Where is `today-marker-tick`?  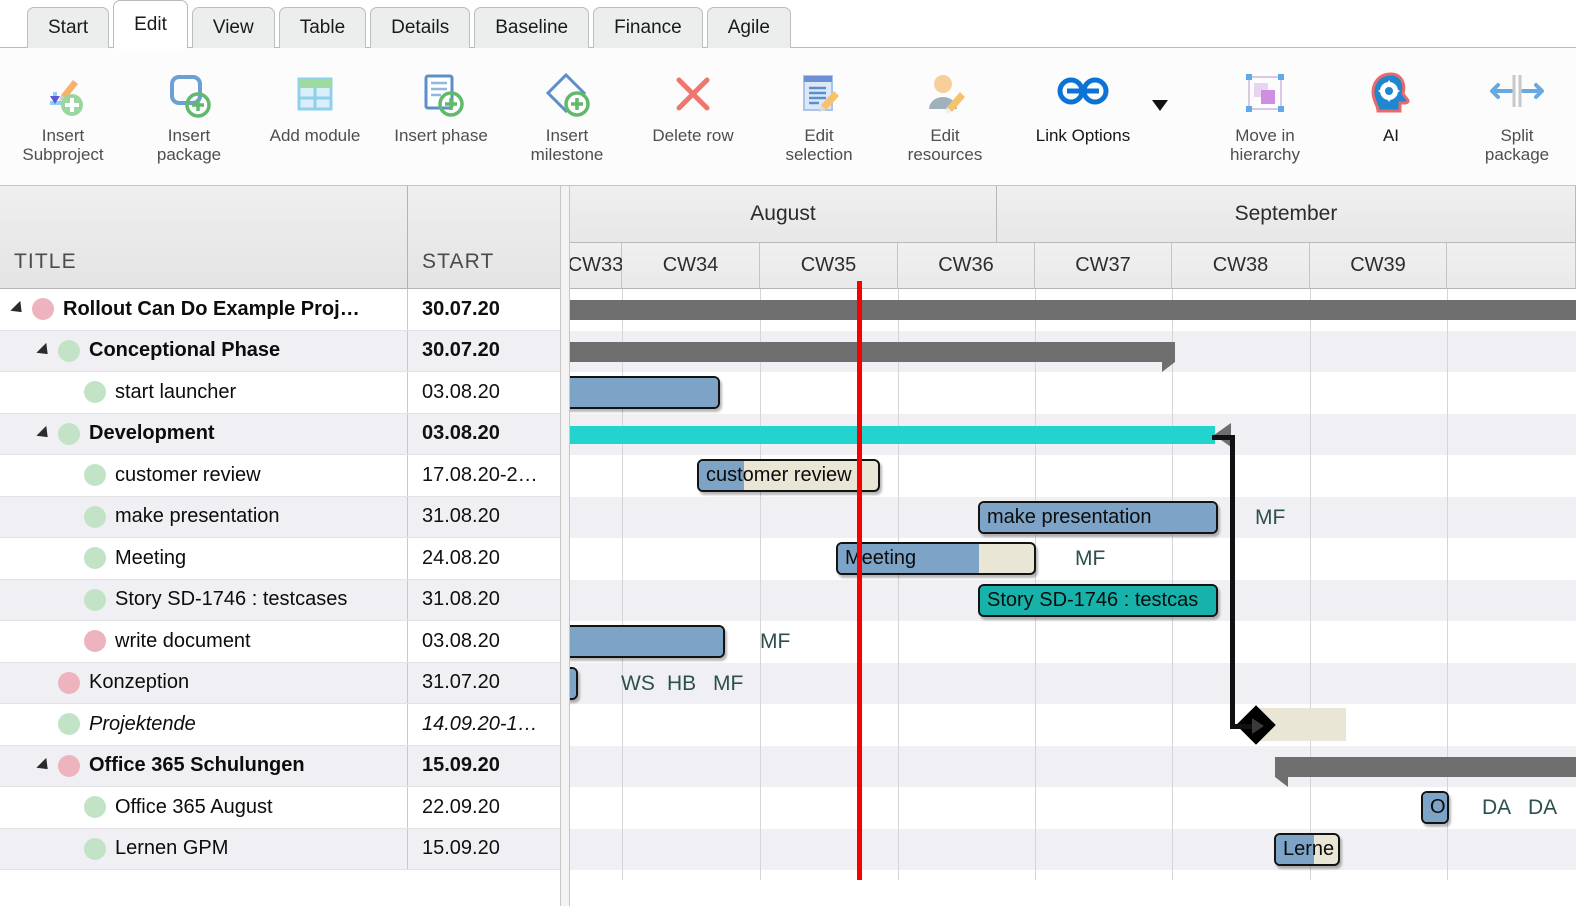 today-marker-tick is located at coordinates (859, 285).